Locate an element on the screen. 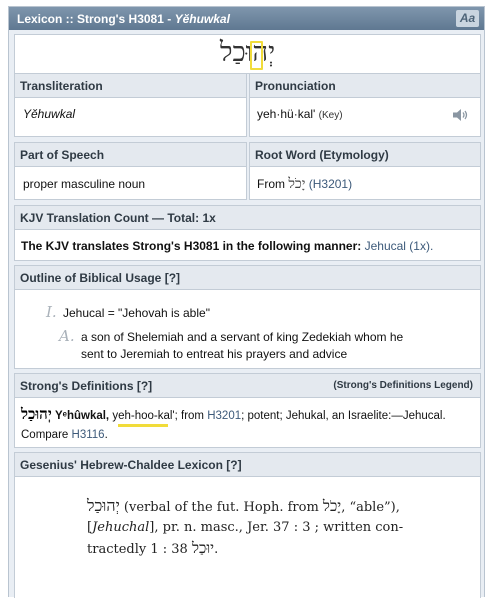 This screenshot has width=493, height=598. headword-hebrew: יְהוּכַל is located at coordinates (247, 52).